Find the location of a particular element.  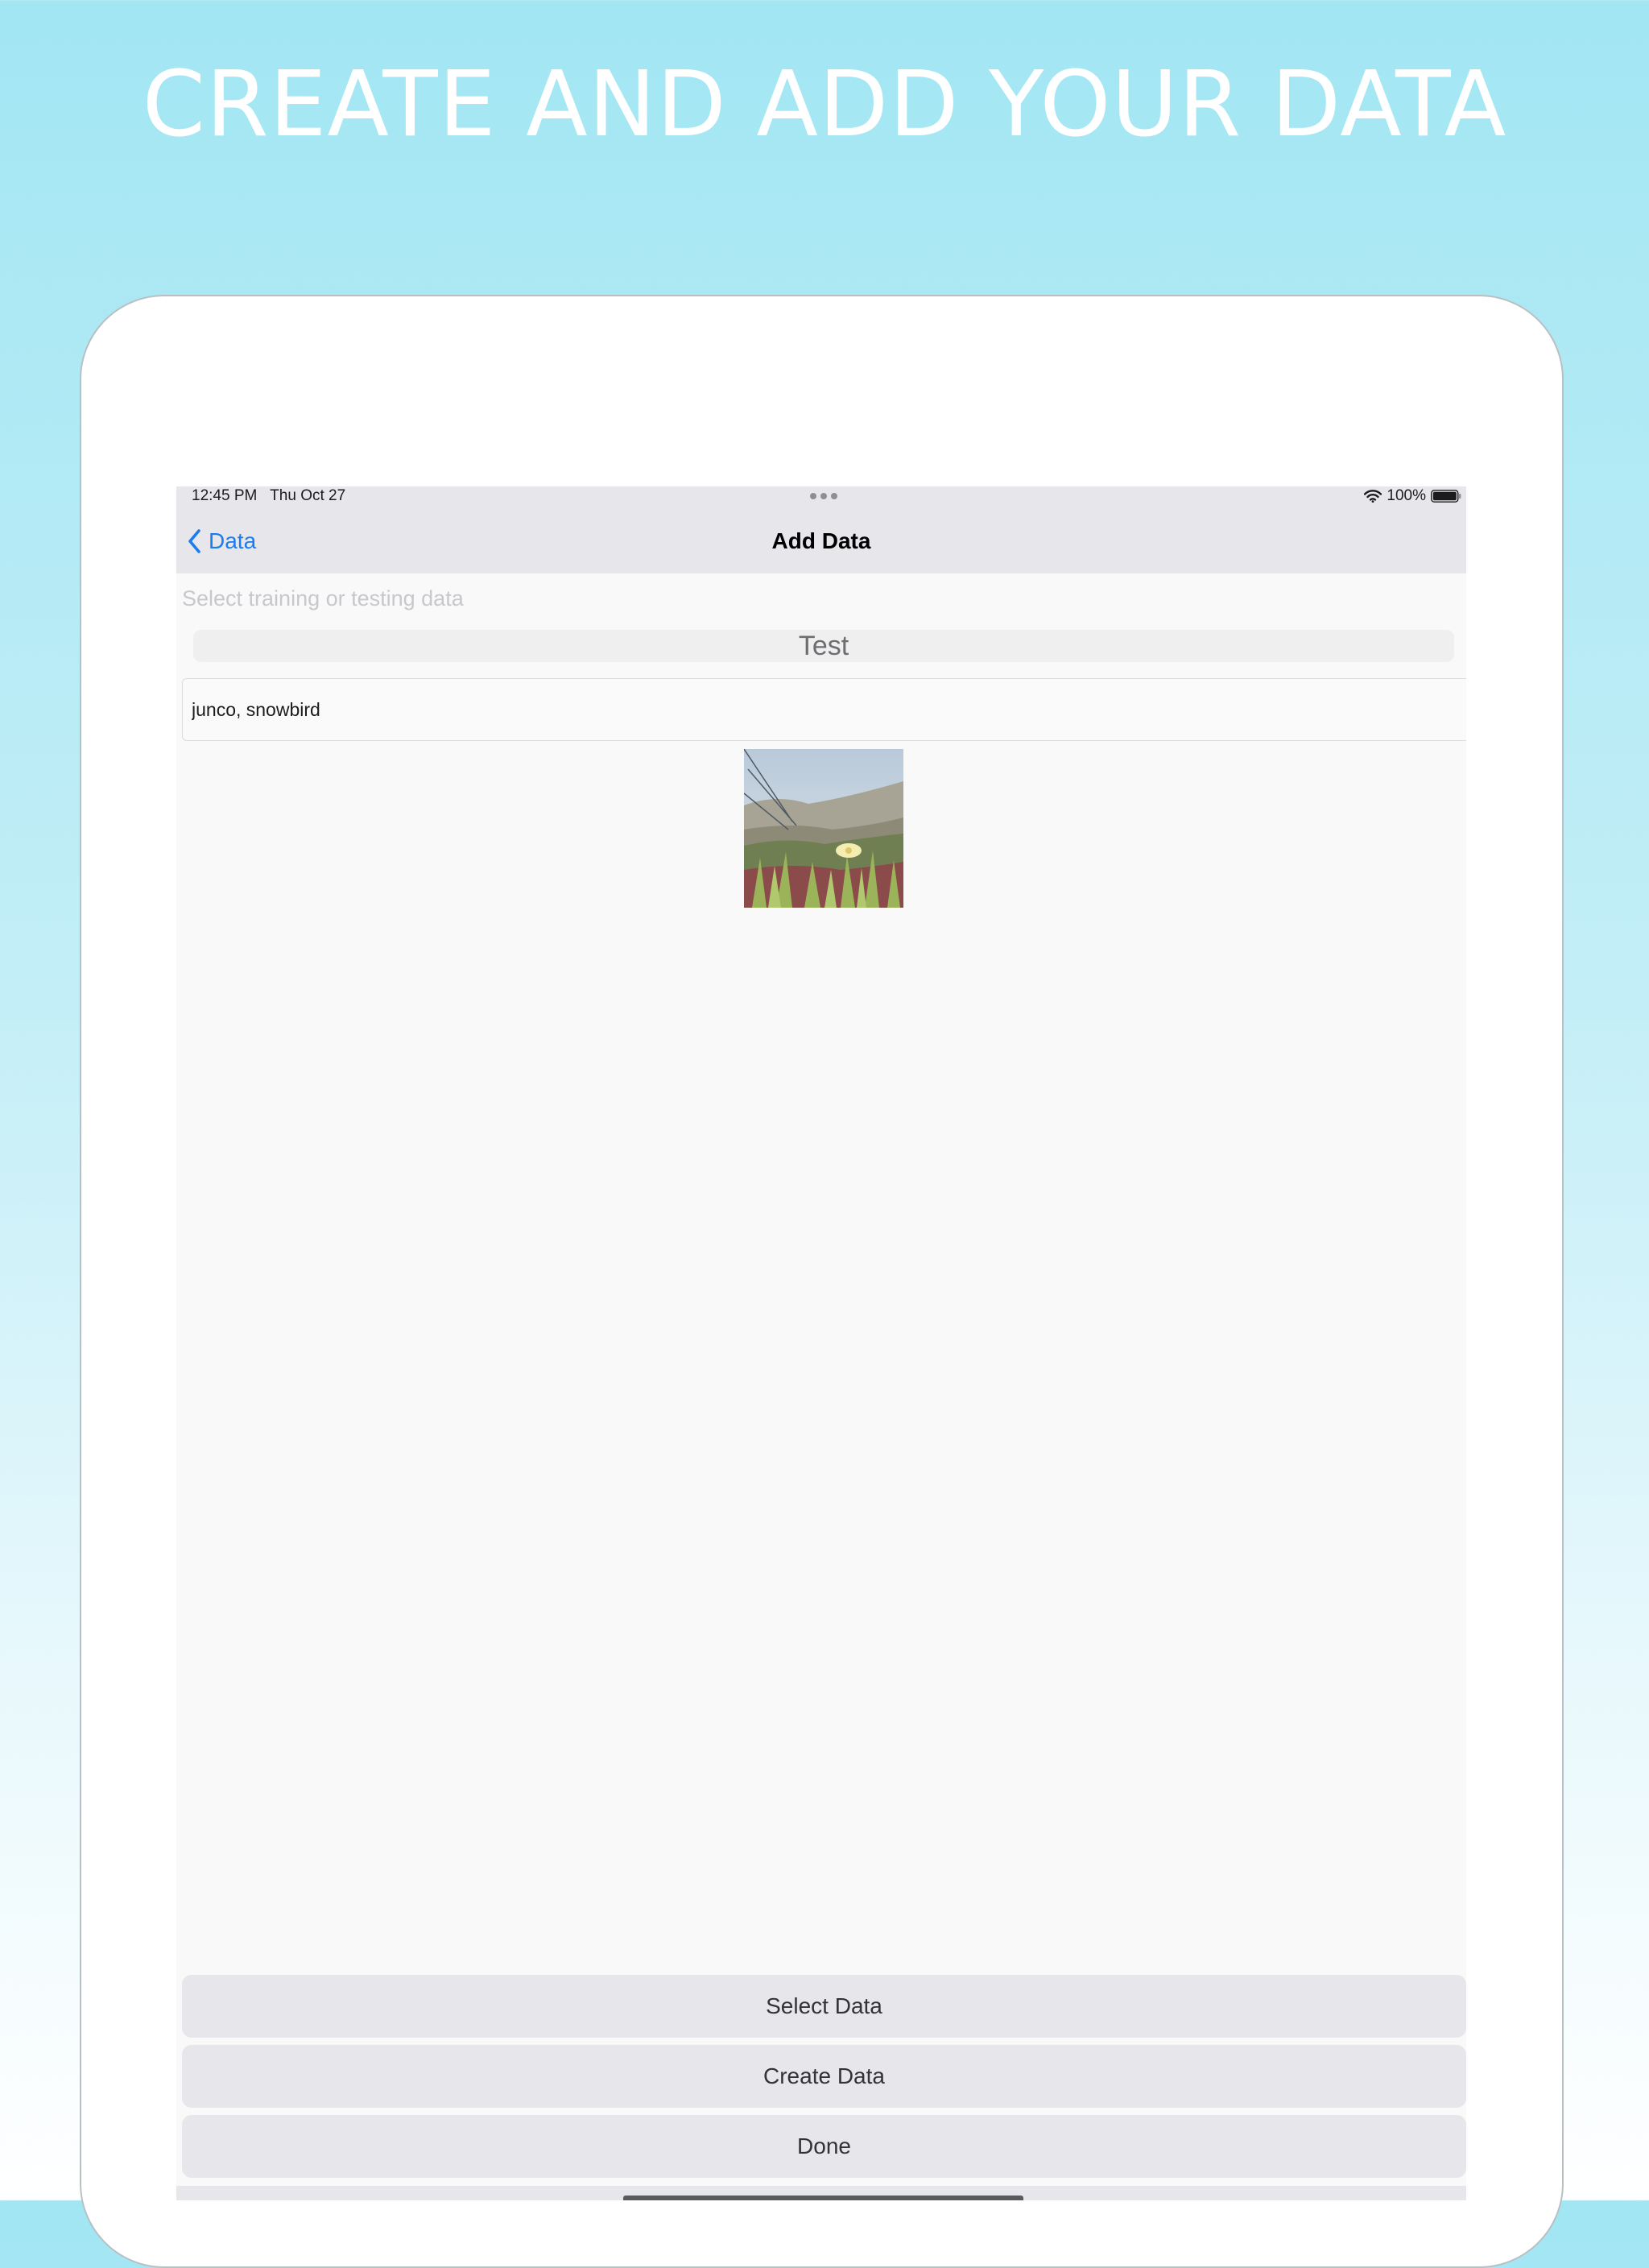

navigation-bar: 12:45 PM Thu Oct 27 100% Data Add Data is located at coordinates (821, 529).